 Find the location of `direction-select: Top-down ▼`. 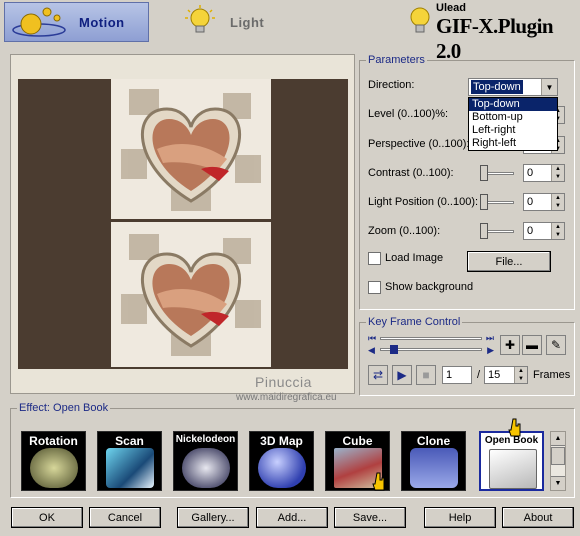

direction-select: Top-down ▼ is located at coordinates (513, 87).